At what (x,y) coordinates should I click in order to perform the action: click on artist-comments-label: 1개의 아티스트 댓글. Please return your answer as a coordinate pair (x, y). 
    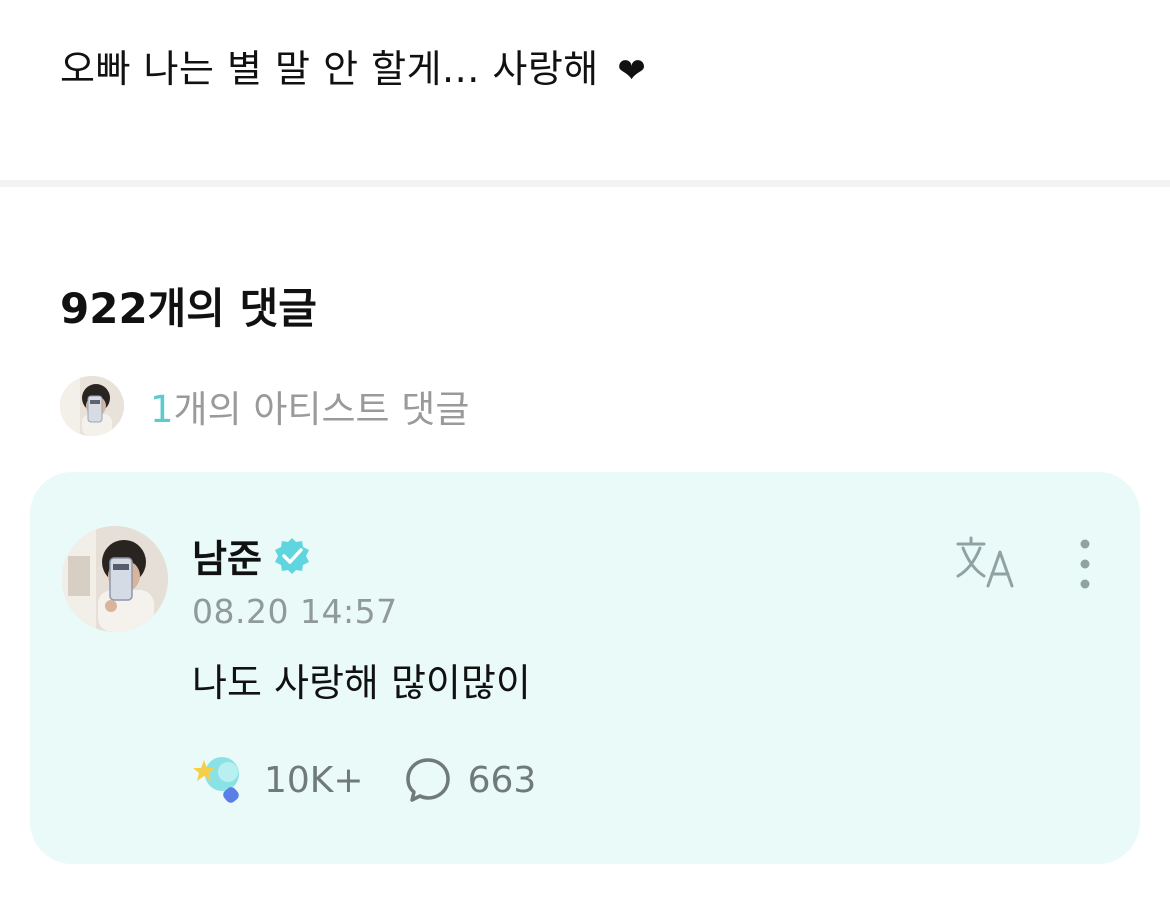
    Looking at the image, I should click on (309, 406).